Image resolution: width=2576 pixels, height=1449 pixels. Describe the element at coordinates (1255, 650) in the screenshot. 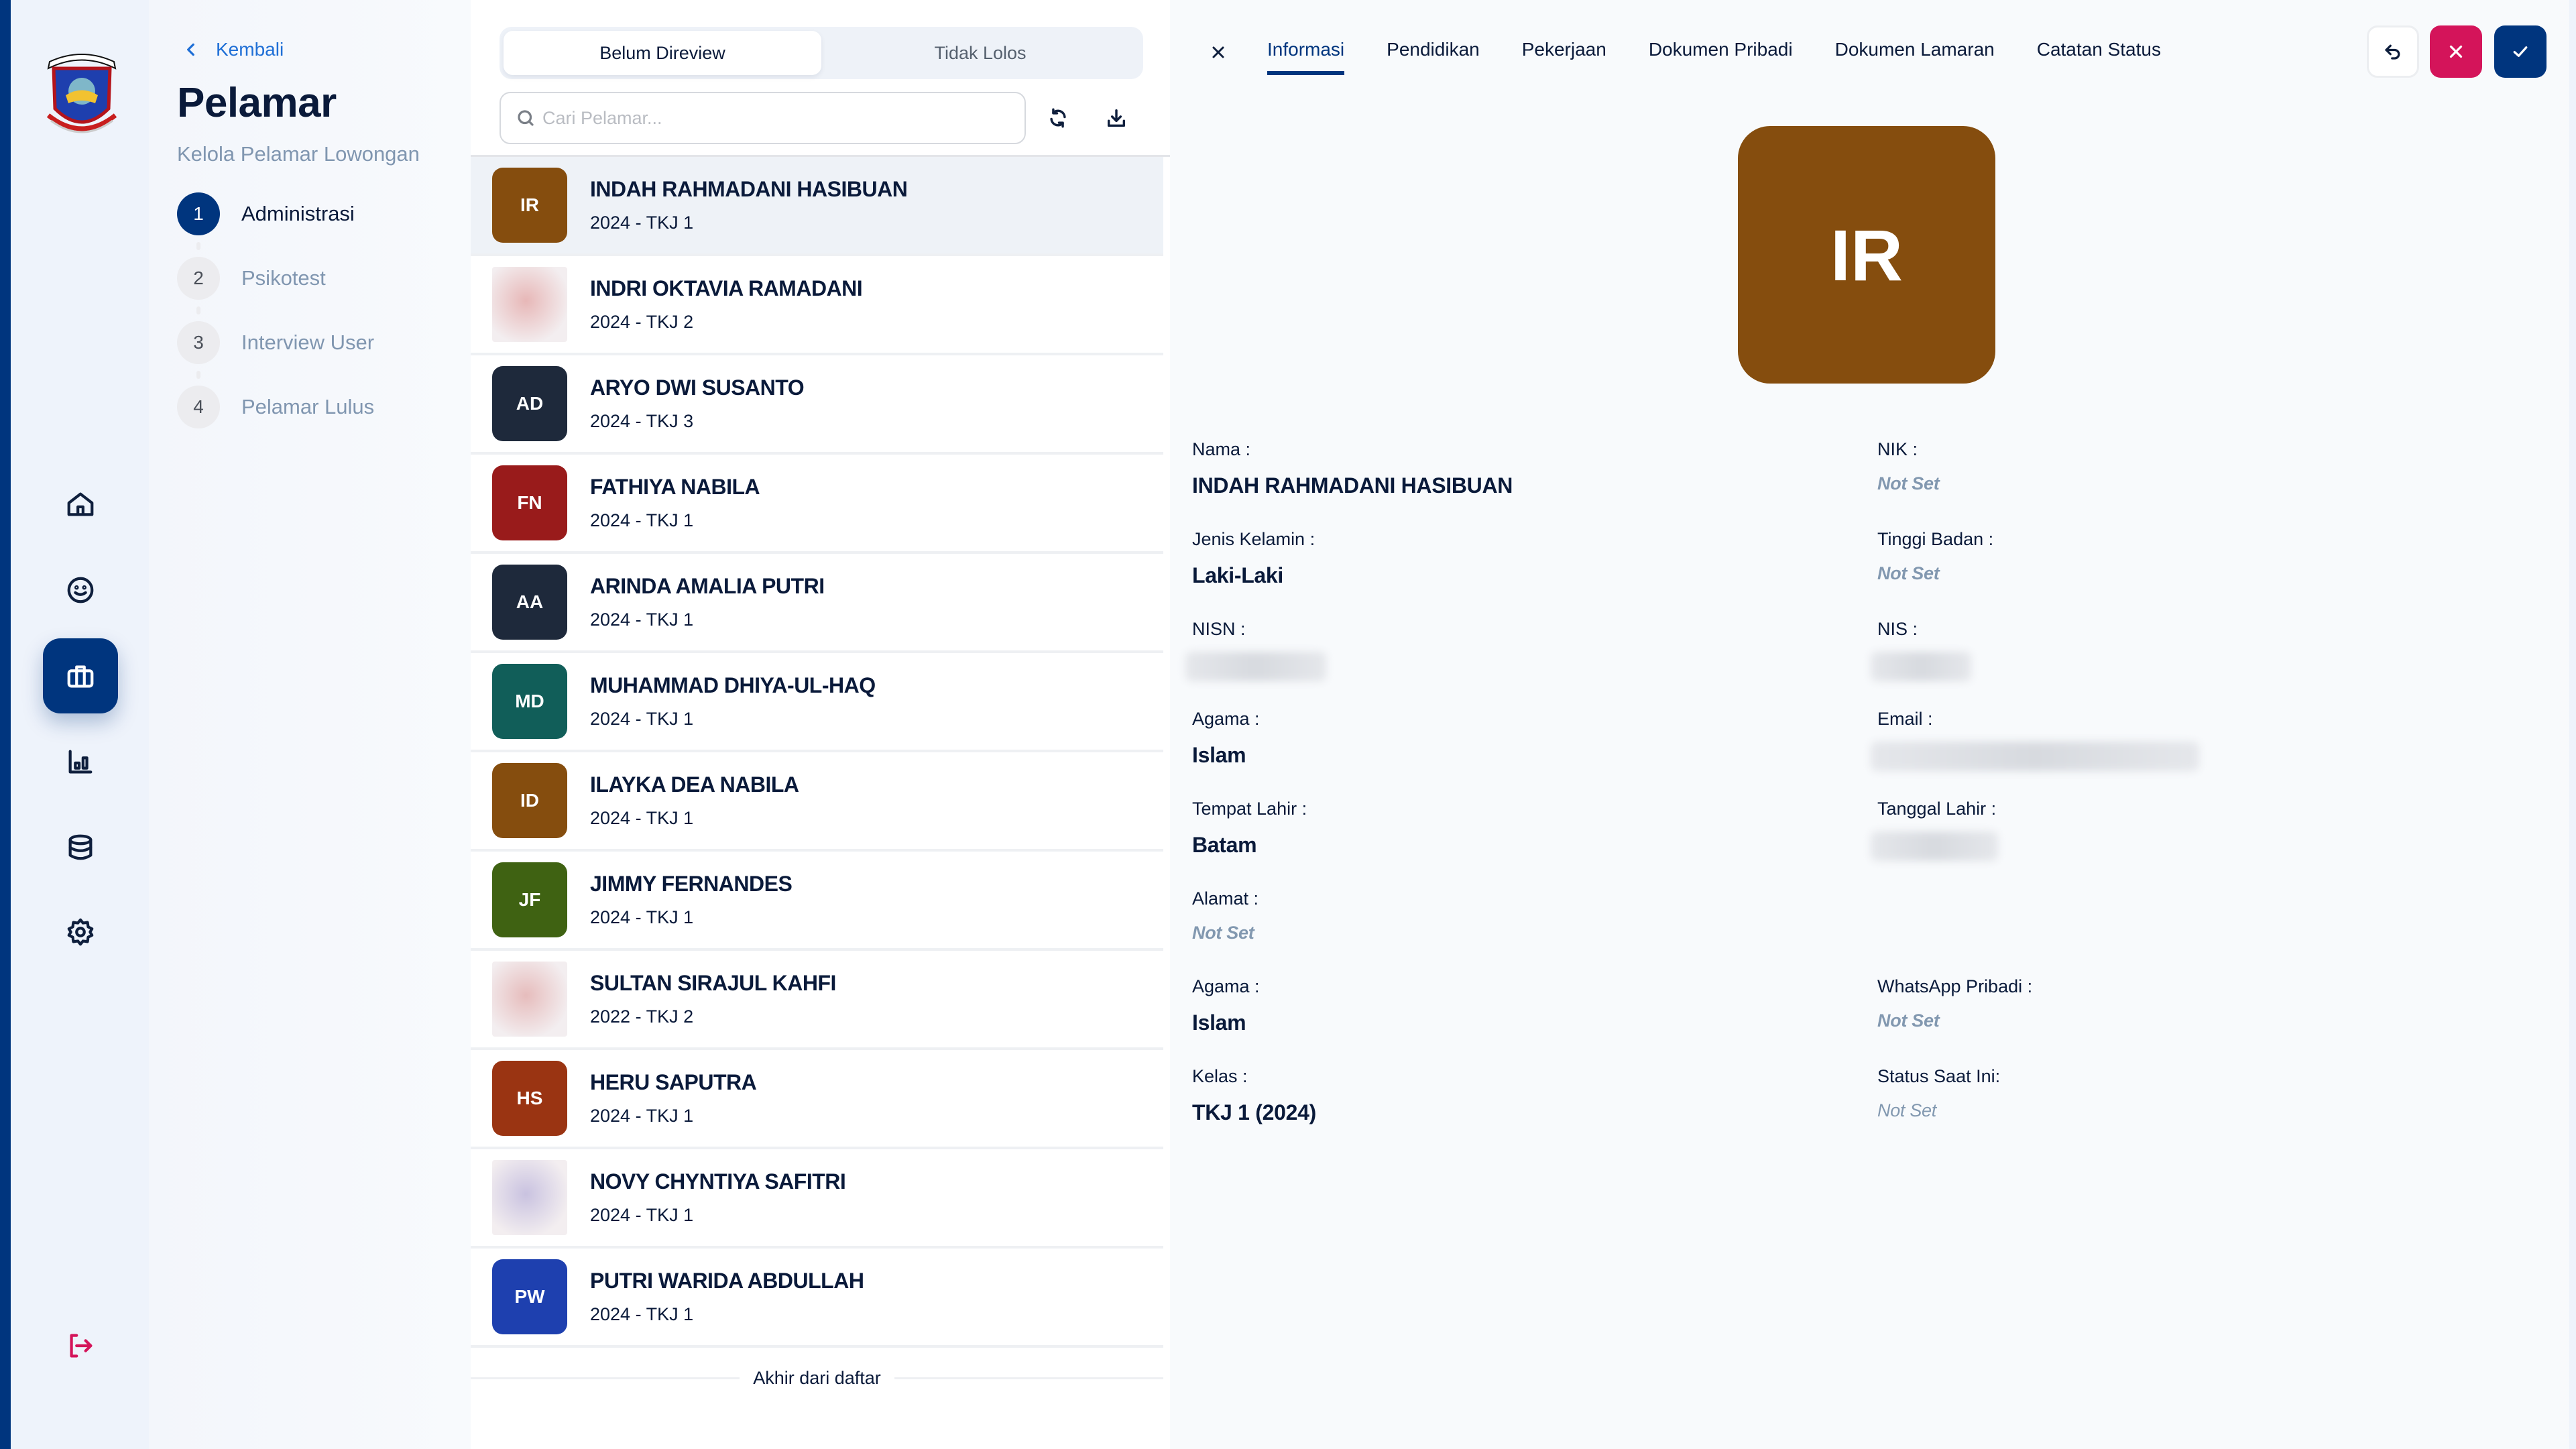

I see `info-field: NISN :` at that location.